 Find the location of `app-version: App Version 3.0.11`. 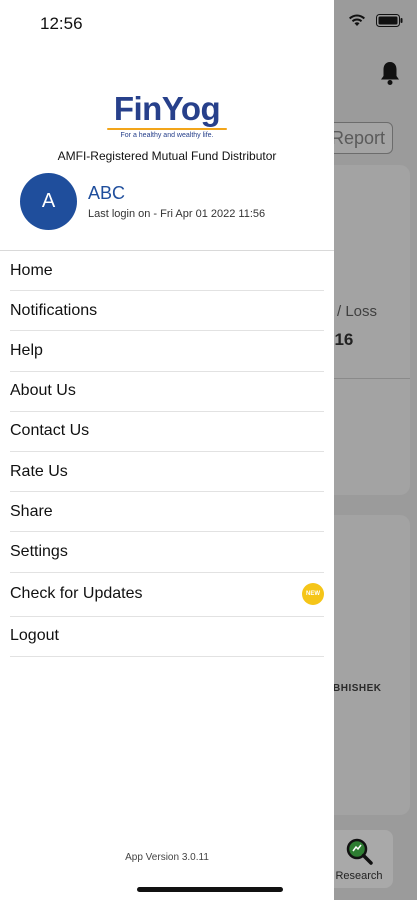

app-version: App Version 3.0.11 is located at coordinates (167, 857).